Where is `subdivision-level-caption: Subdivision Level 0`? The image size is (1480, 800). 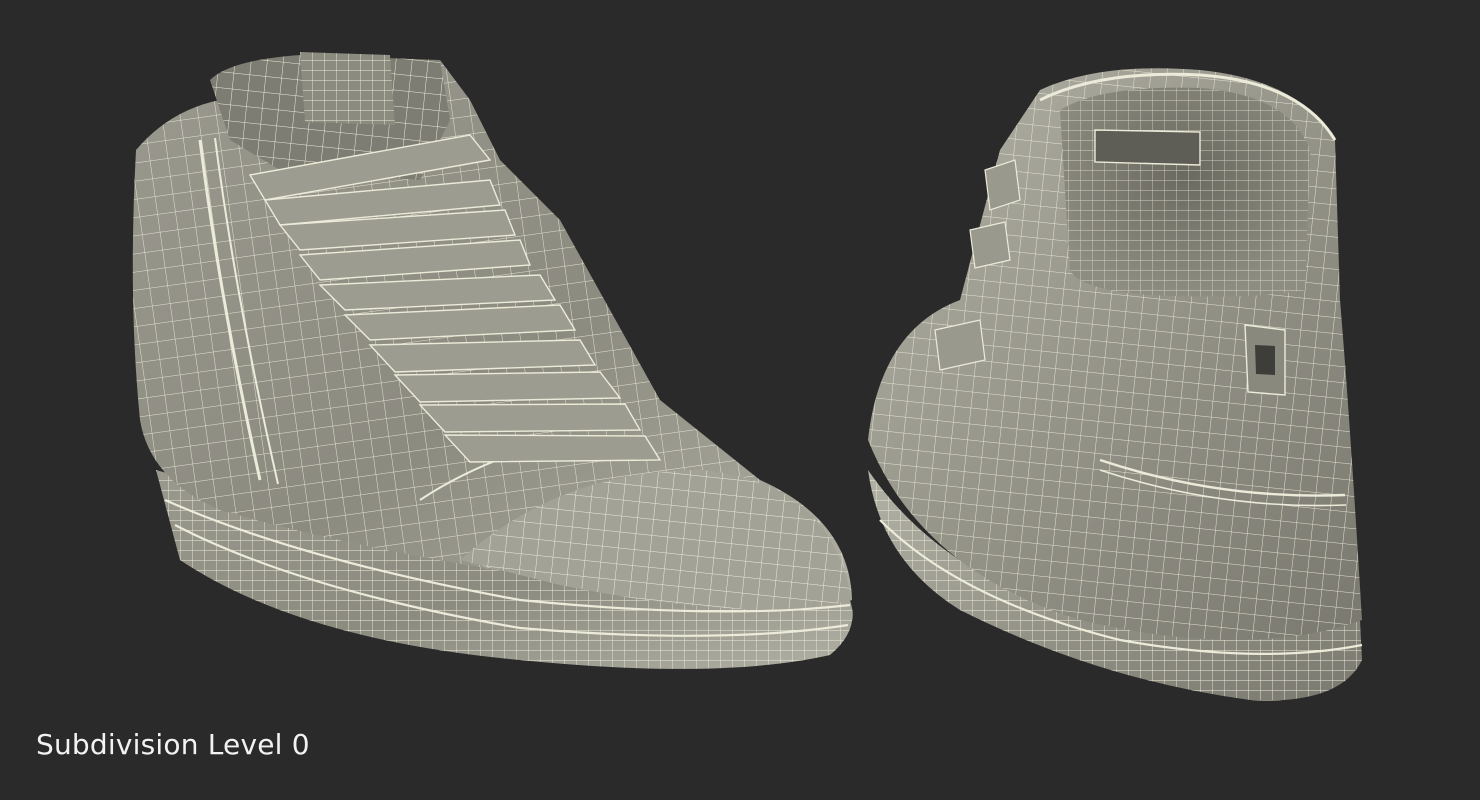
subdivision-level-caption: Subdivision Level 0 is located at coordinates (173, 744).